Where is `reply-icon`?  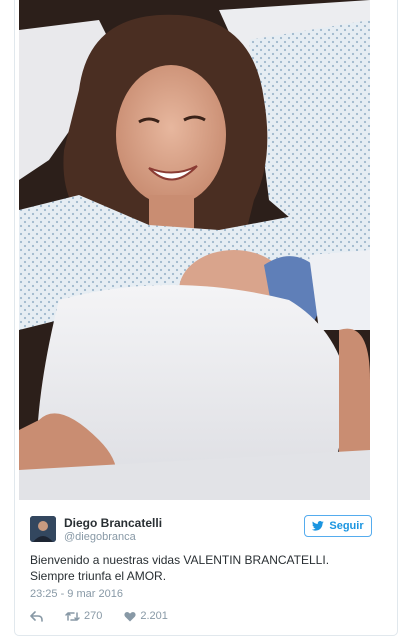 reply-icon is located at coordinates (36, 616).